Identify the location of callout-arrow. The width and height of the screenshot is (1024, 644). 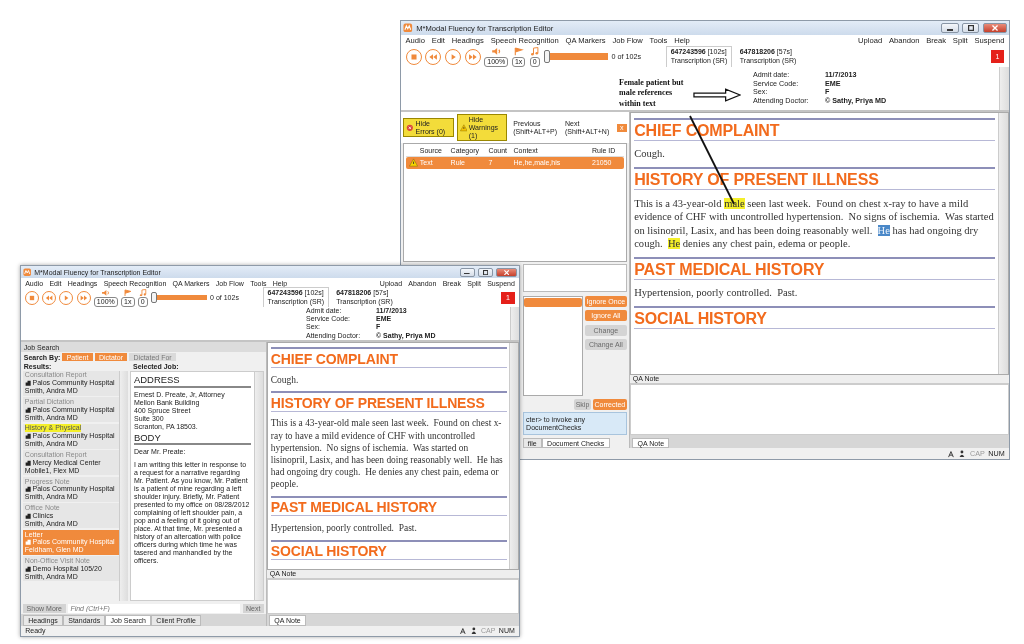
(717, 95).